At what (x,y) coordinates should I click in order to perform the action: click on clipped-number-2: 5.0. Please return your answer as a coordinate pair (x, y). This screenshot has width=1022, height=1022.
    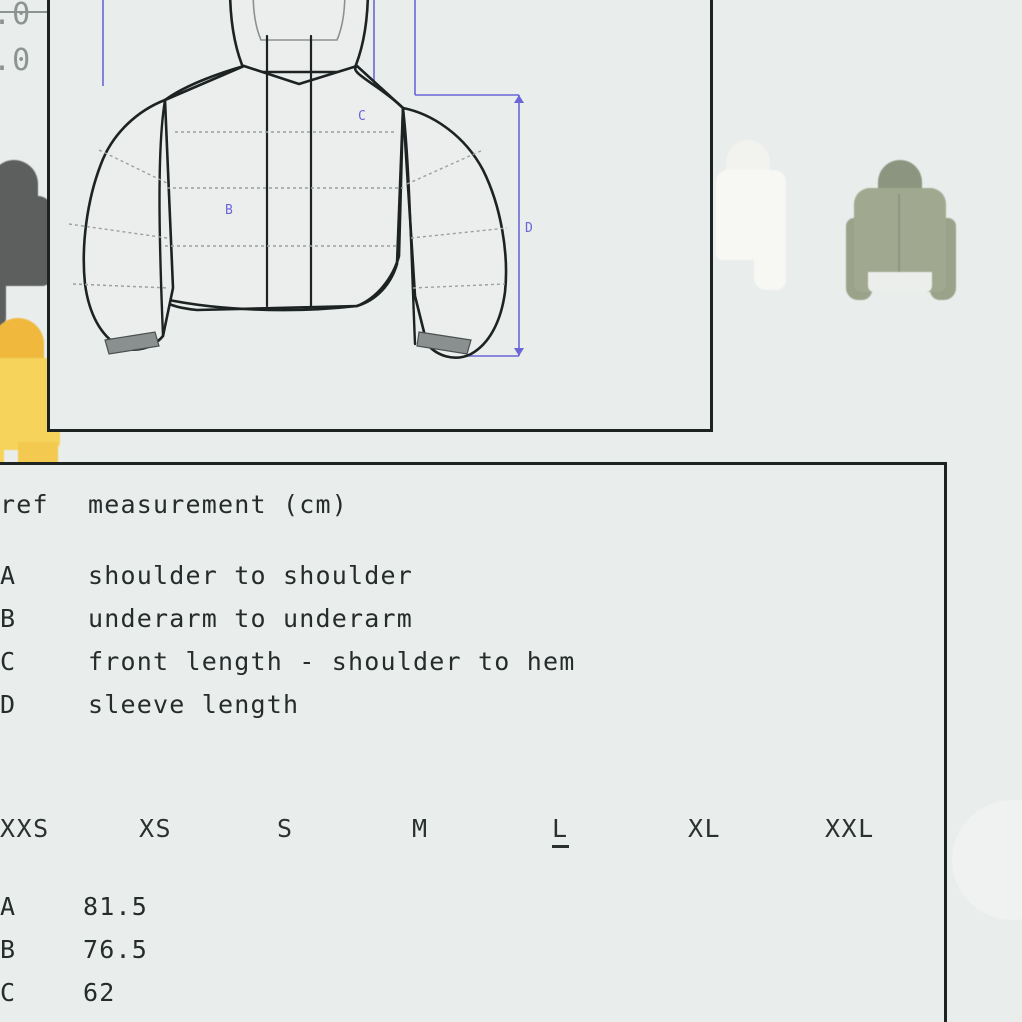
    Looking at the image, I should click on (16, 60).